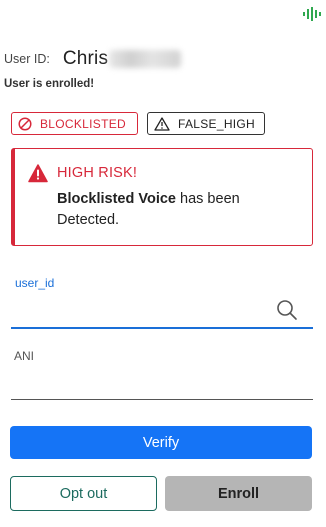  Describe the element at coordinates (116, 199) in the screenshot. I see `alert-message-bold: Blocklisted Voice` at that location.